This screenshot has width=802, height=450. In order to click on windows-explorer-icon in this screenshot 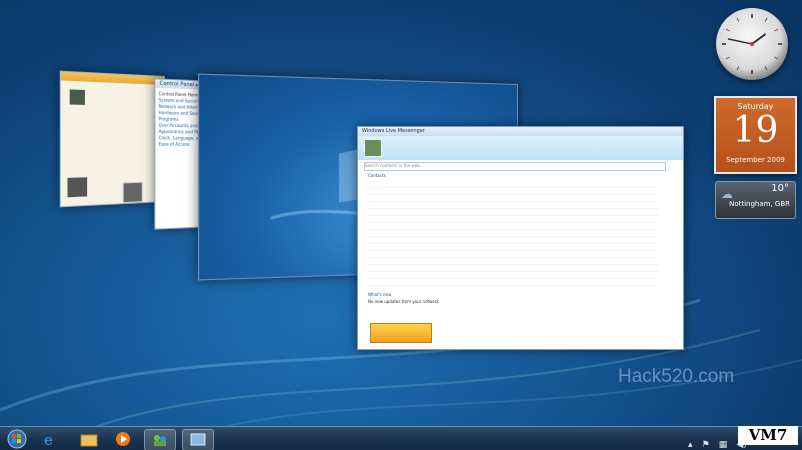, I will do `click(89, 439)`.